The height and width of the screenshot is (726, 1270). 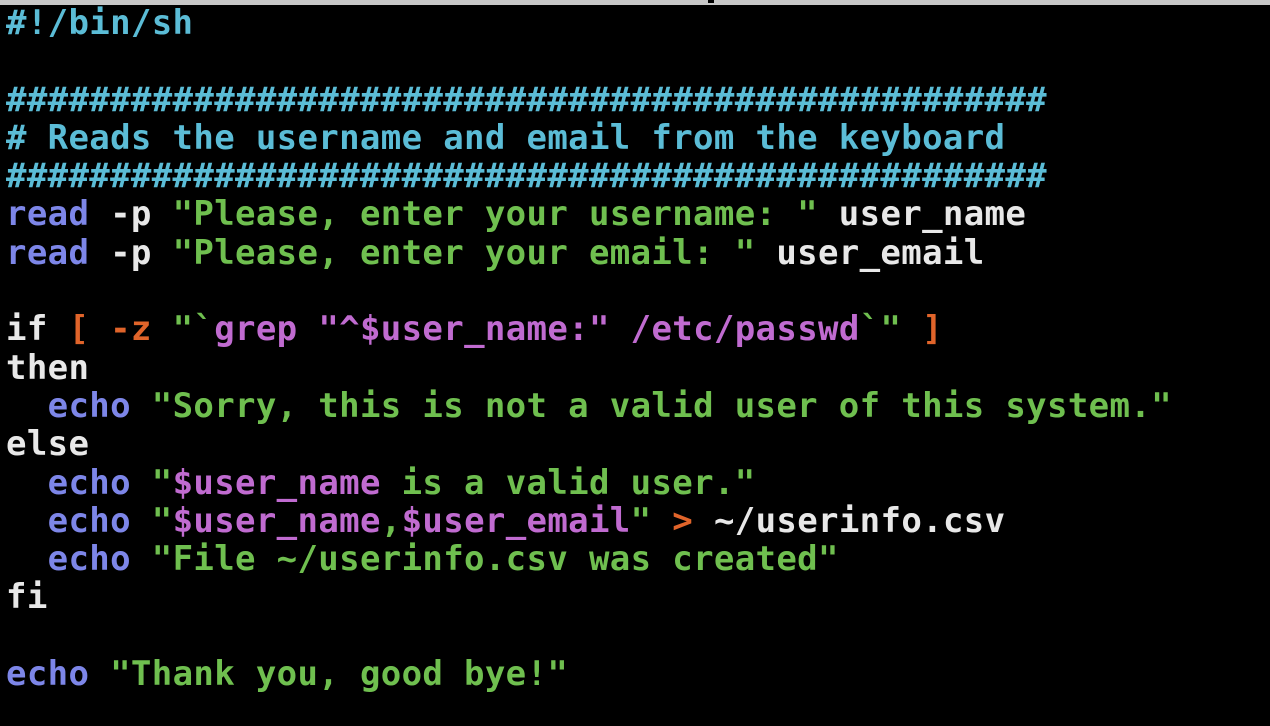 I want to click on code-token: "Thank you, good bye!", so click(x=339, y=674).